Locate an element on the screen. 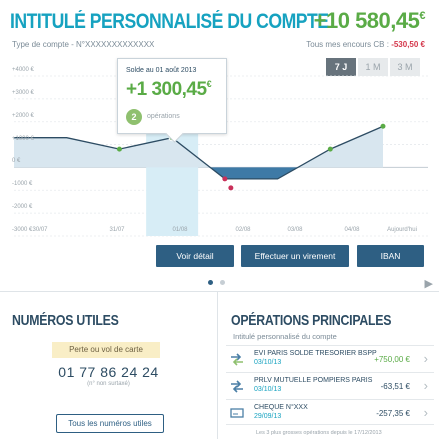 The image size is (439, 439). cheque-icon is located at coordinates (237, 413).